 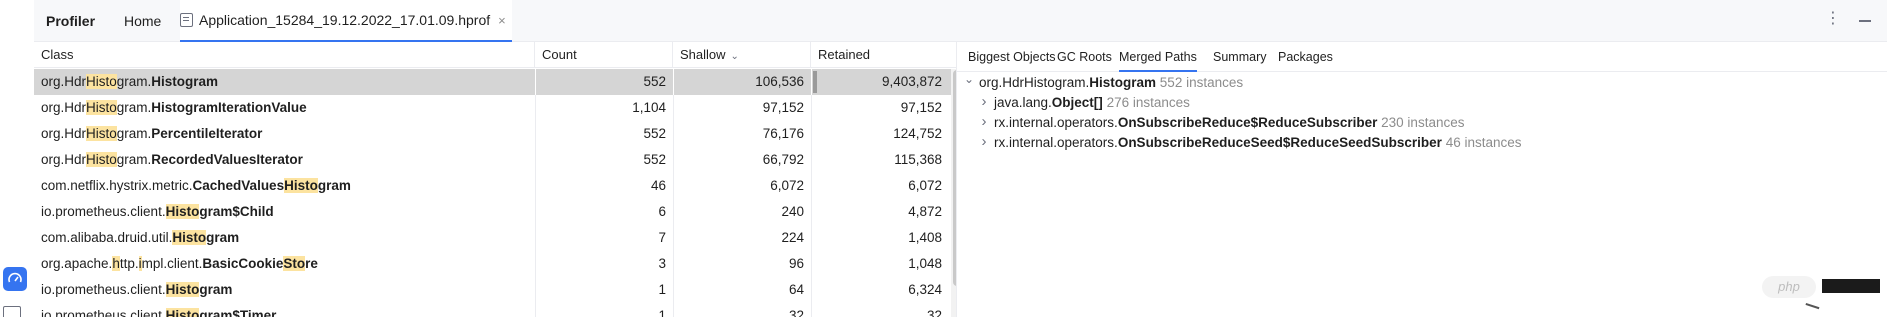 I want to click on shallow-cell: 96, so click(x=742, y=264).